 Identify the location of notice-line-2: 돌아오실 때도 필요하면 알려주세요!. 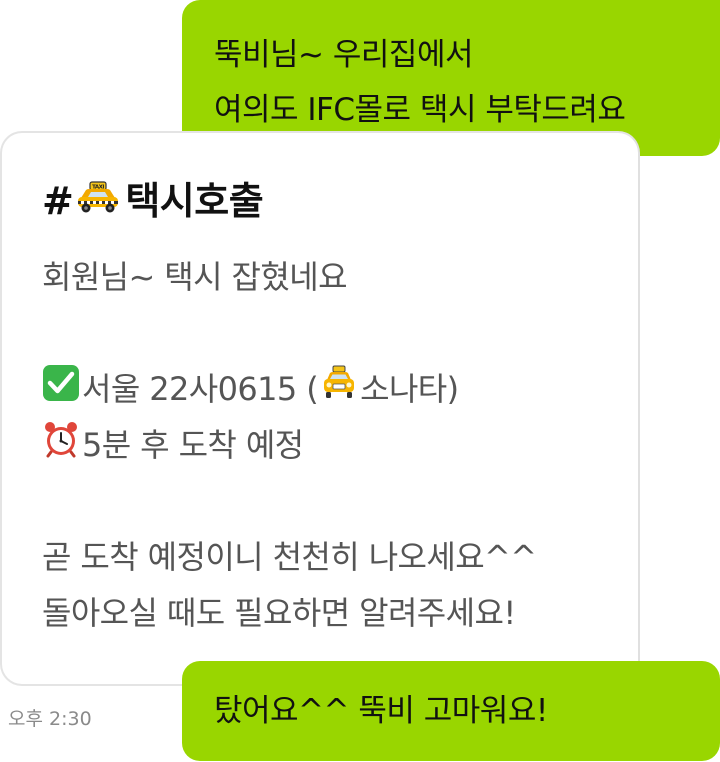
(340, 611).